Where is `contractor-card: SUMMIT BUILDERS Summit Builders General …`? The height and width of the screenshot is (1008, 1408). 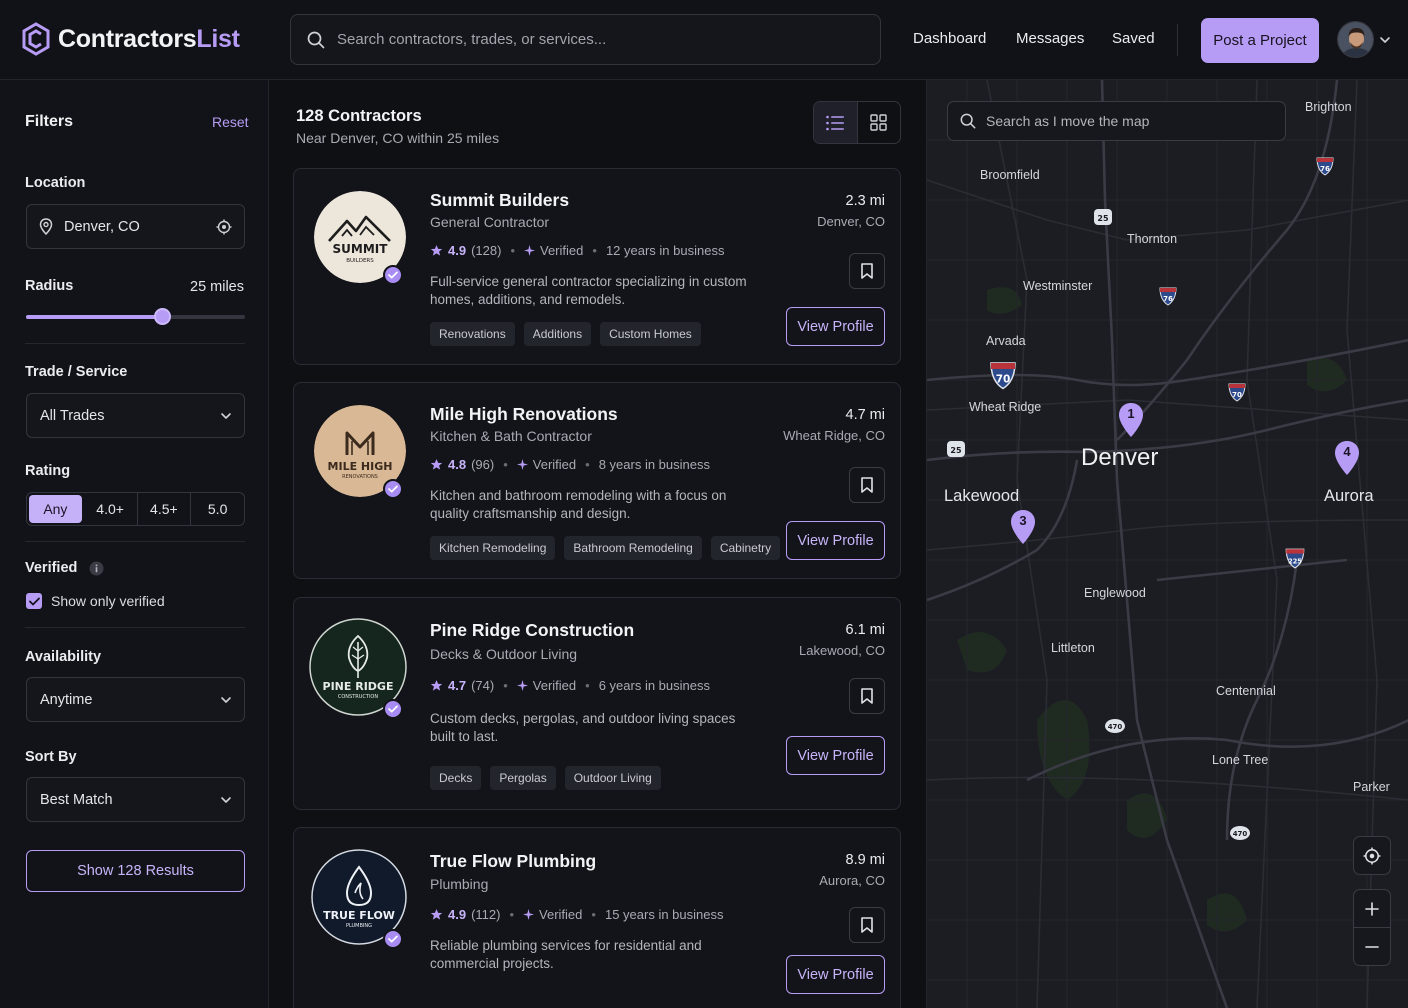
contractor-card: SUMMIT BUILDERS Summit Builders General … is located at coordinates (597, 266).